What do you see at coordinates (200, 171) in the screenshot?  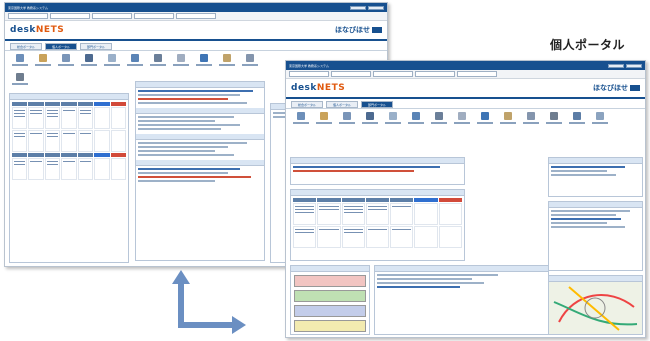 I see `back-news-panel` at bounding box center [200, 171].